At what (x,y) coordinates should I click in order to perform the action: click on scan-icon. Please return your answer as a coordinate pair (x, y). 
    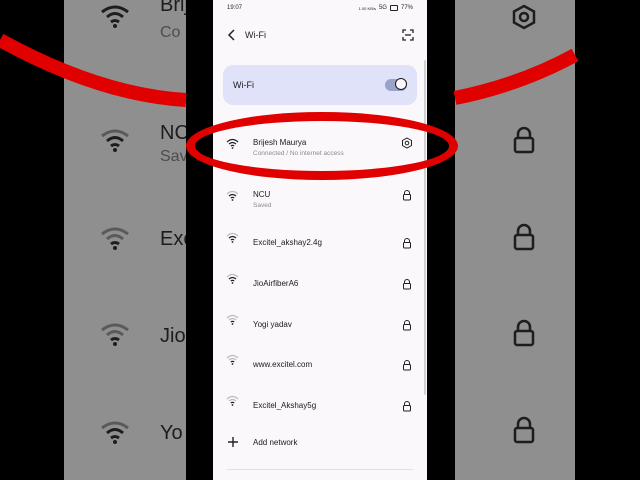
    Looking at the image, I should click on (408, 35).